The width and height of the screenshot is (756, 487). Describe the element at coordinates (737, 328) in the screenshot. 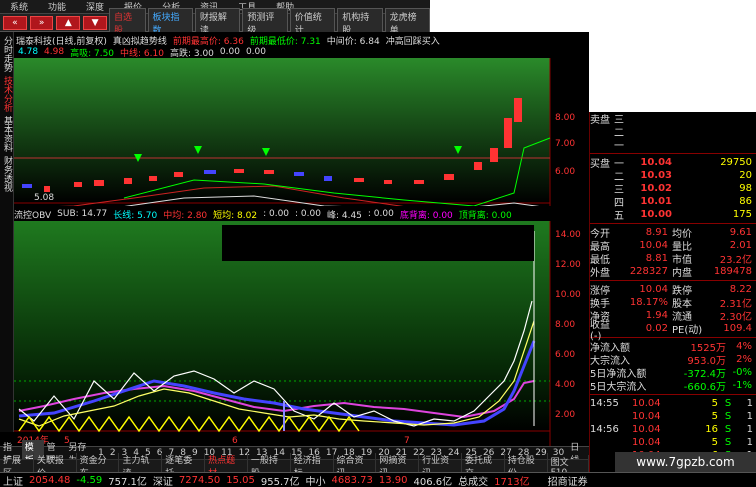

I see `stat-val2: 109.4` at that location.